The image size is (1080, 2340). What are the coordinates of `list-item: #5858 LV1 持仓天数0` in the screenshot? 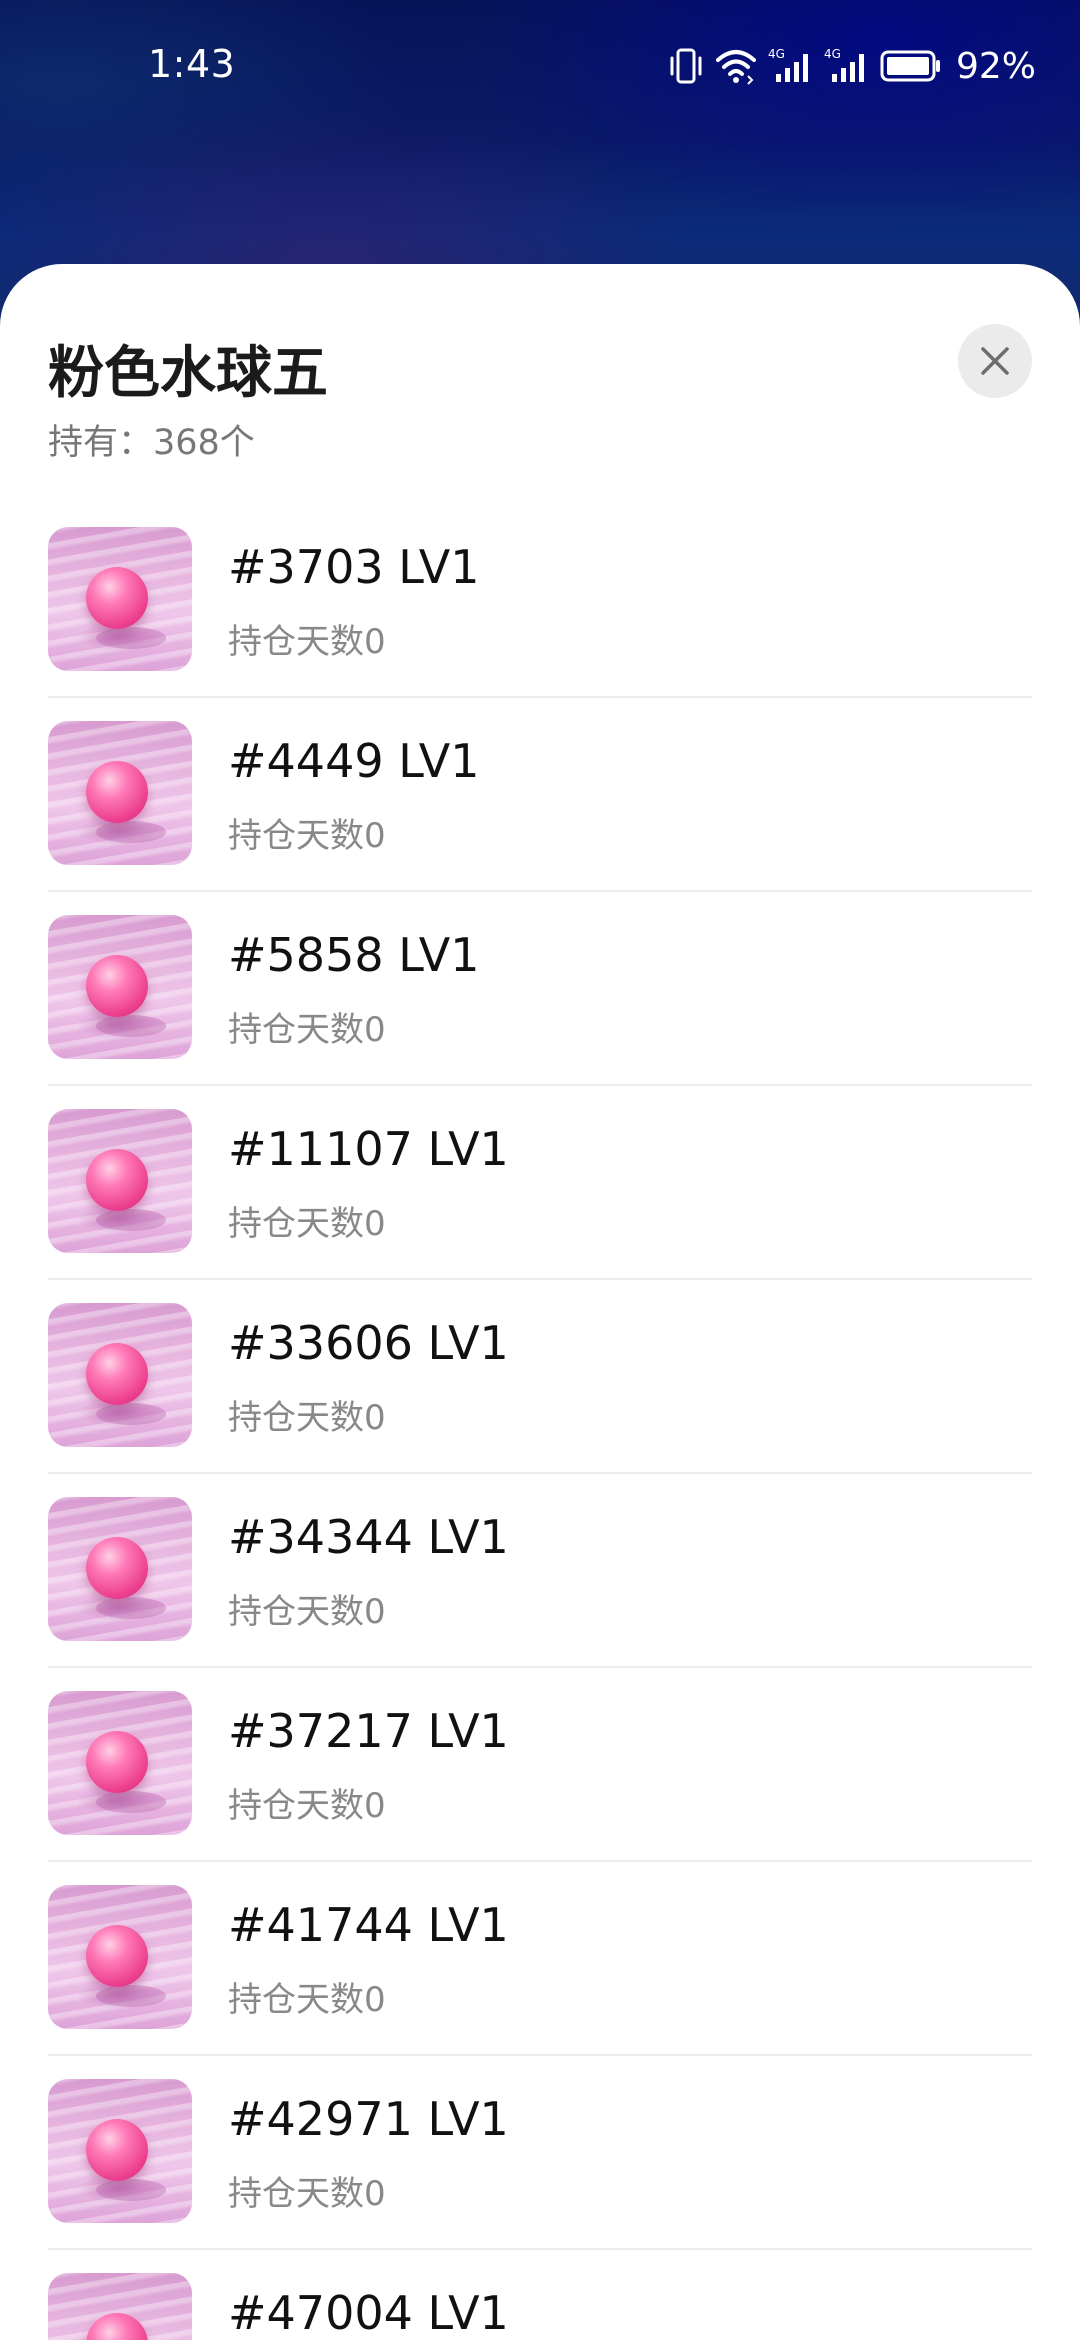 It's located at (540, 989).